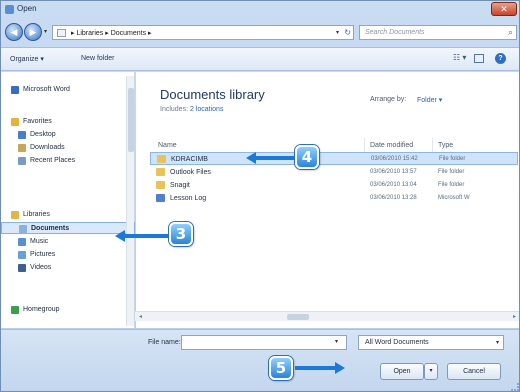  What do you see at coordinates (15, 122) in the screenshot?
I see `star-icon` at bounding box center [15, 122].